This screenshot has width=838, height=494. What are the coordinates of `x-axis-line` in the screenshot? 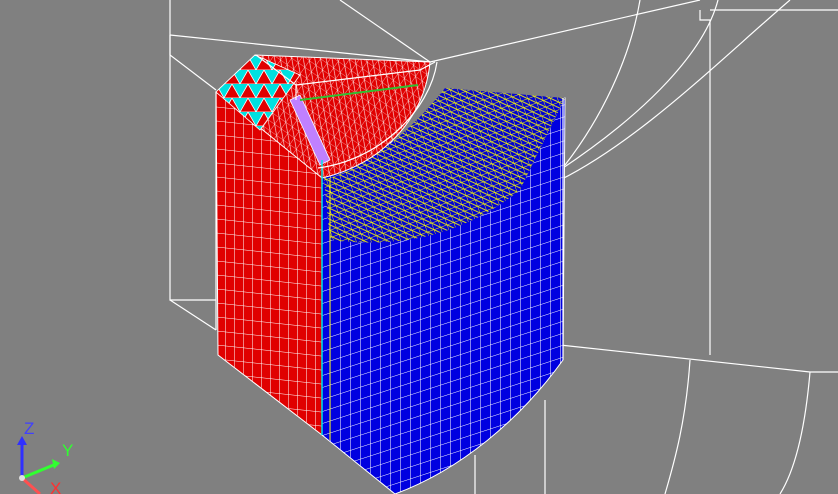 It's located at (31, 485).